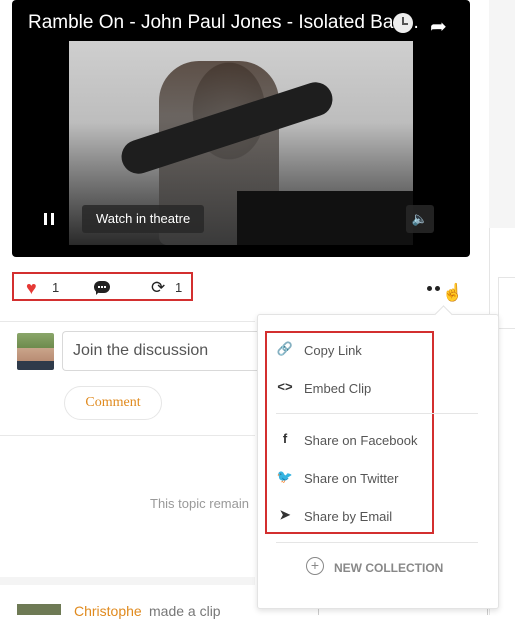  I want to click on discussion-input: Join the discussion, so click(160, 351).